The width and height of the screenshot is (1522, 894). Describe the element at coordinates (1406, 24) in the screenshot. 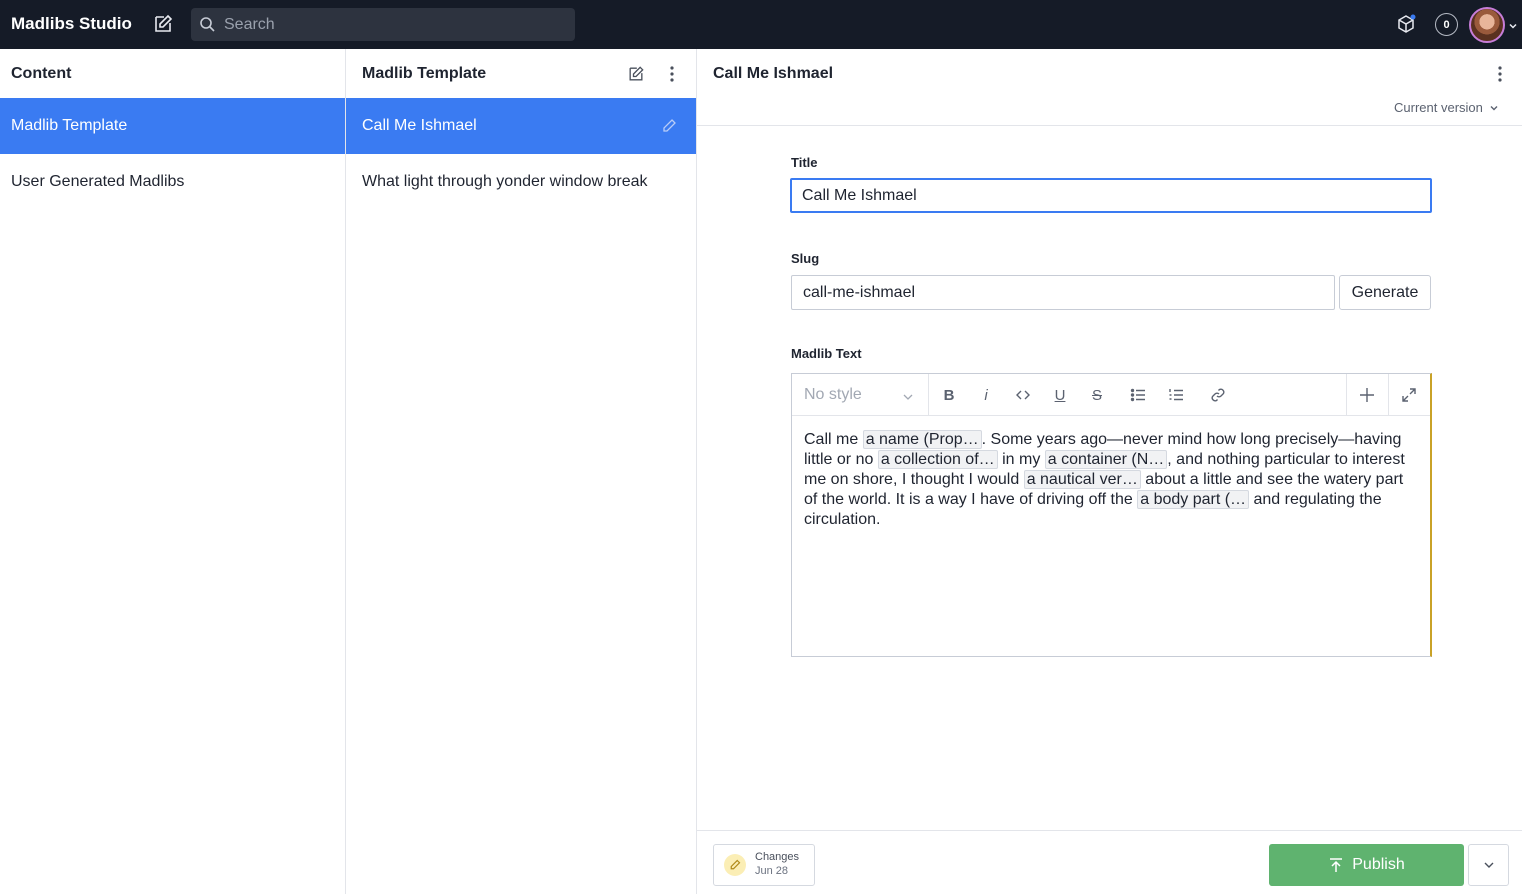

I see `cube-icon` at that location.